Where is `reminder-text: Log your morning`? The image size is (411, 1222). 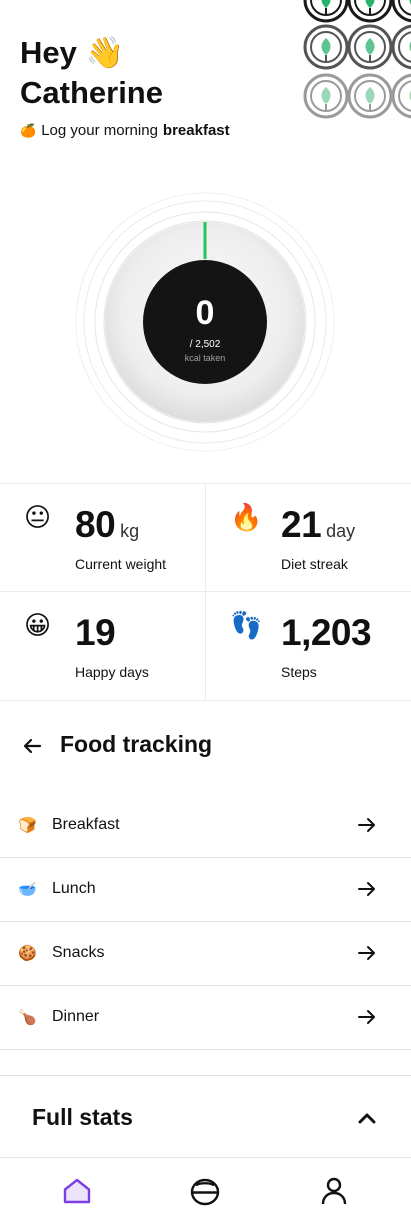 reminder-text: Log your morning is located at coordinates (99, 130).